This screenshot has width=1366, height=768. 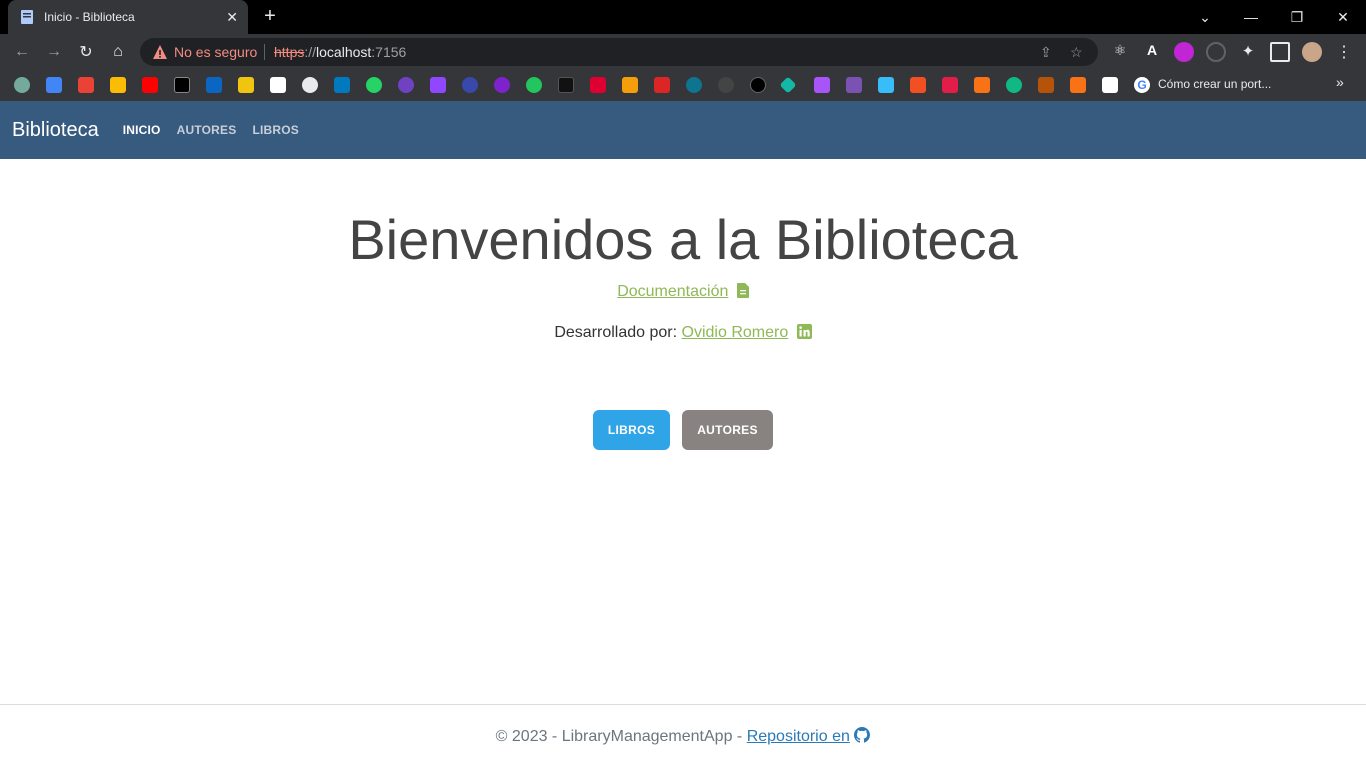 What do you see at coordinates (270, 16) in the screenshot?
I see `new-tab-button: +` at bounding box center [270, 16].